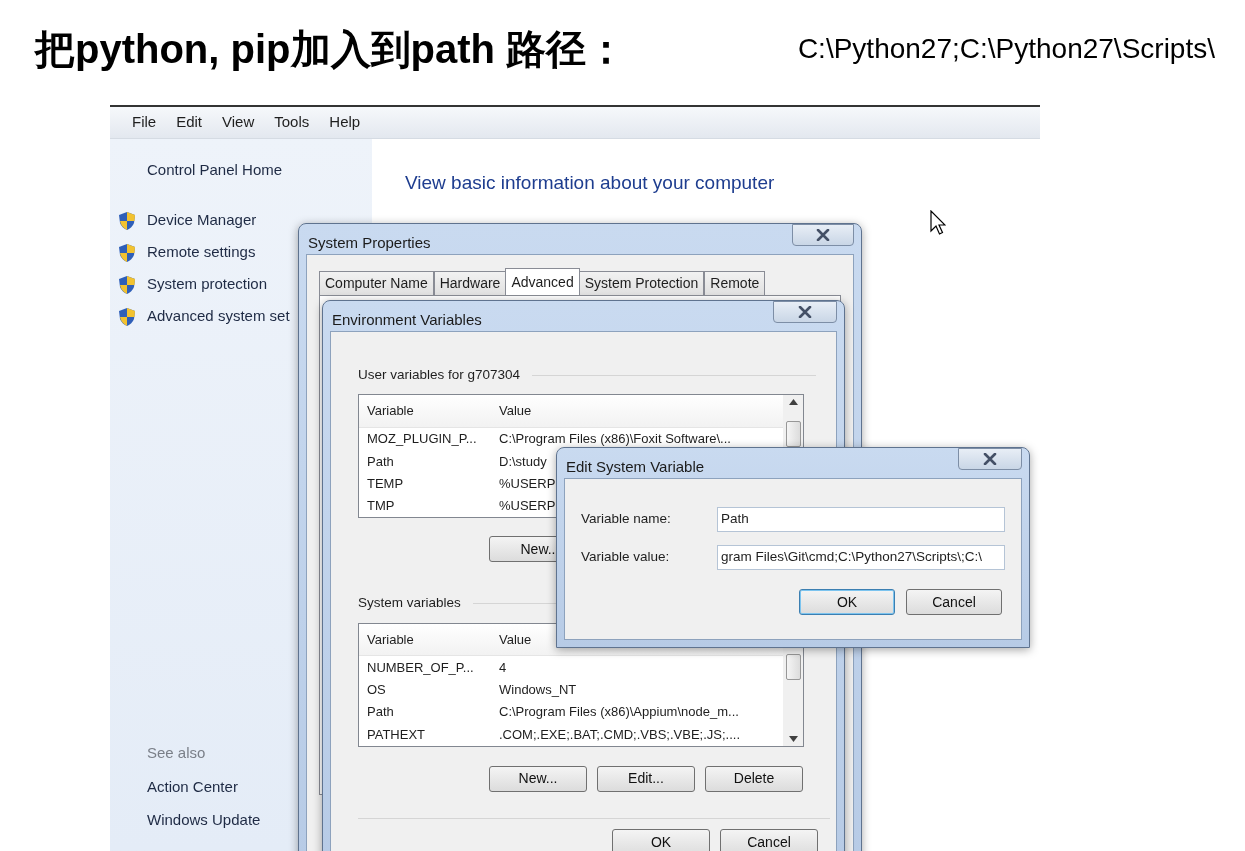 The height and width of the screenshot is (851, 1245). I want to click on tab: Advanced, so click(542, 281).